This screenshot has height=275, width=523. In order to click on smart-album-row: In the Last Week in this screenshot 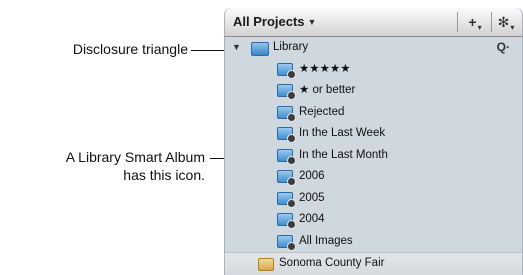, I will do `click(373, 134)`.